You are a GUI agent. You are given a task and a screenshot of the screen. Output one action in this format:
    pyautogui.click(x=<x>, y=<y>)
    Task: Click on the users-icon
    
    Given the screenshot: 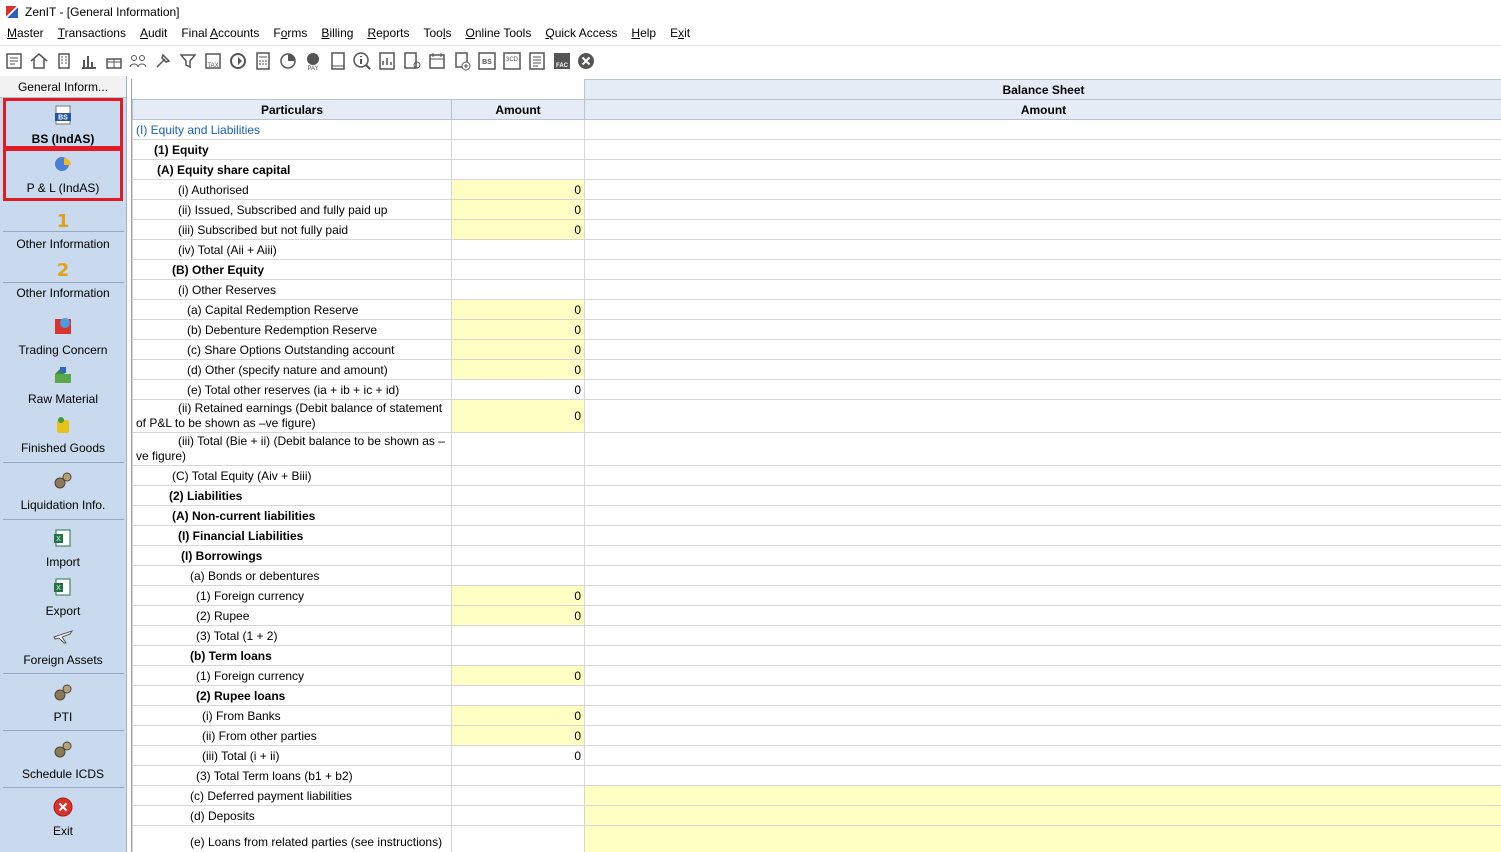 What is the action you would take?
    pyautogui.click(x=138, y=61)
    